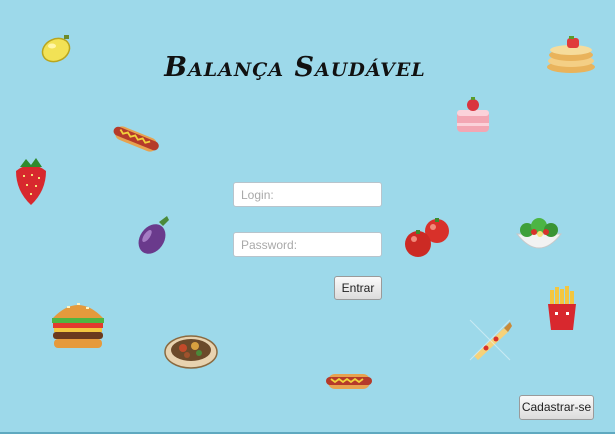  Describe the element at coordinates (191, 352) in the screenshot. I see `stew-bowl-icon` at that location.